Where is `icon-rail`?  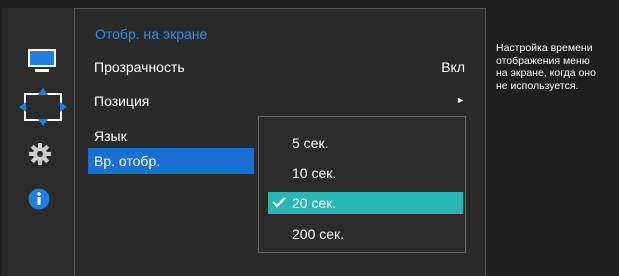
icon-rail is located at coordinates (38, 142).